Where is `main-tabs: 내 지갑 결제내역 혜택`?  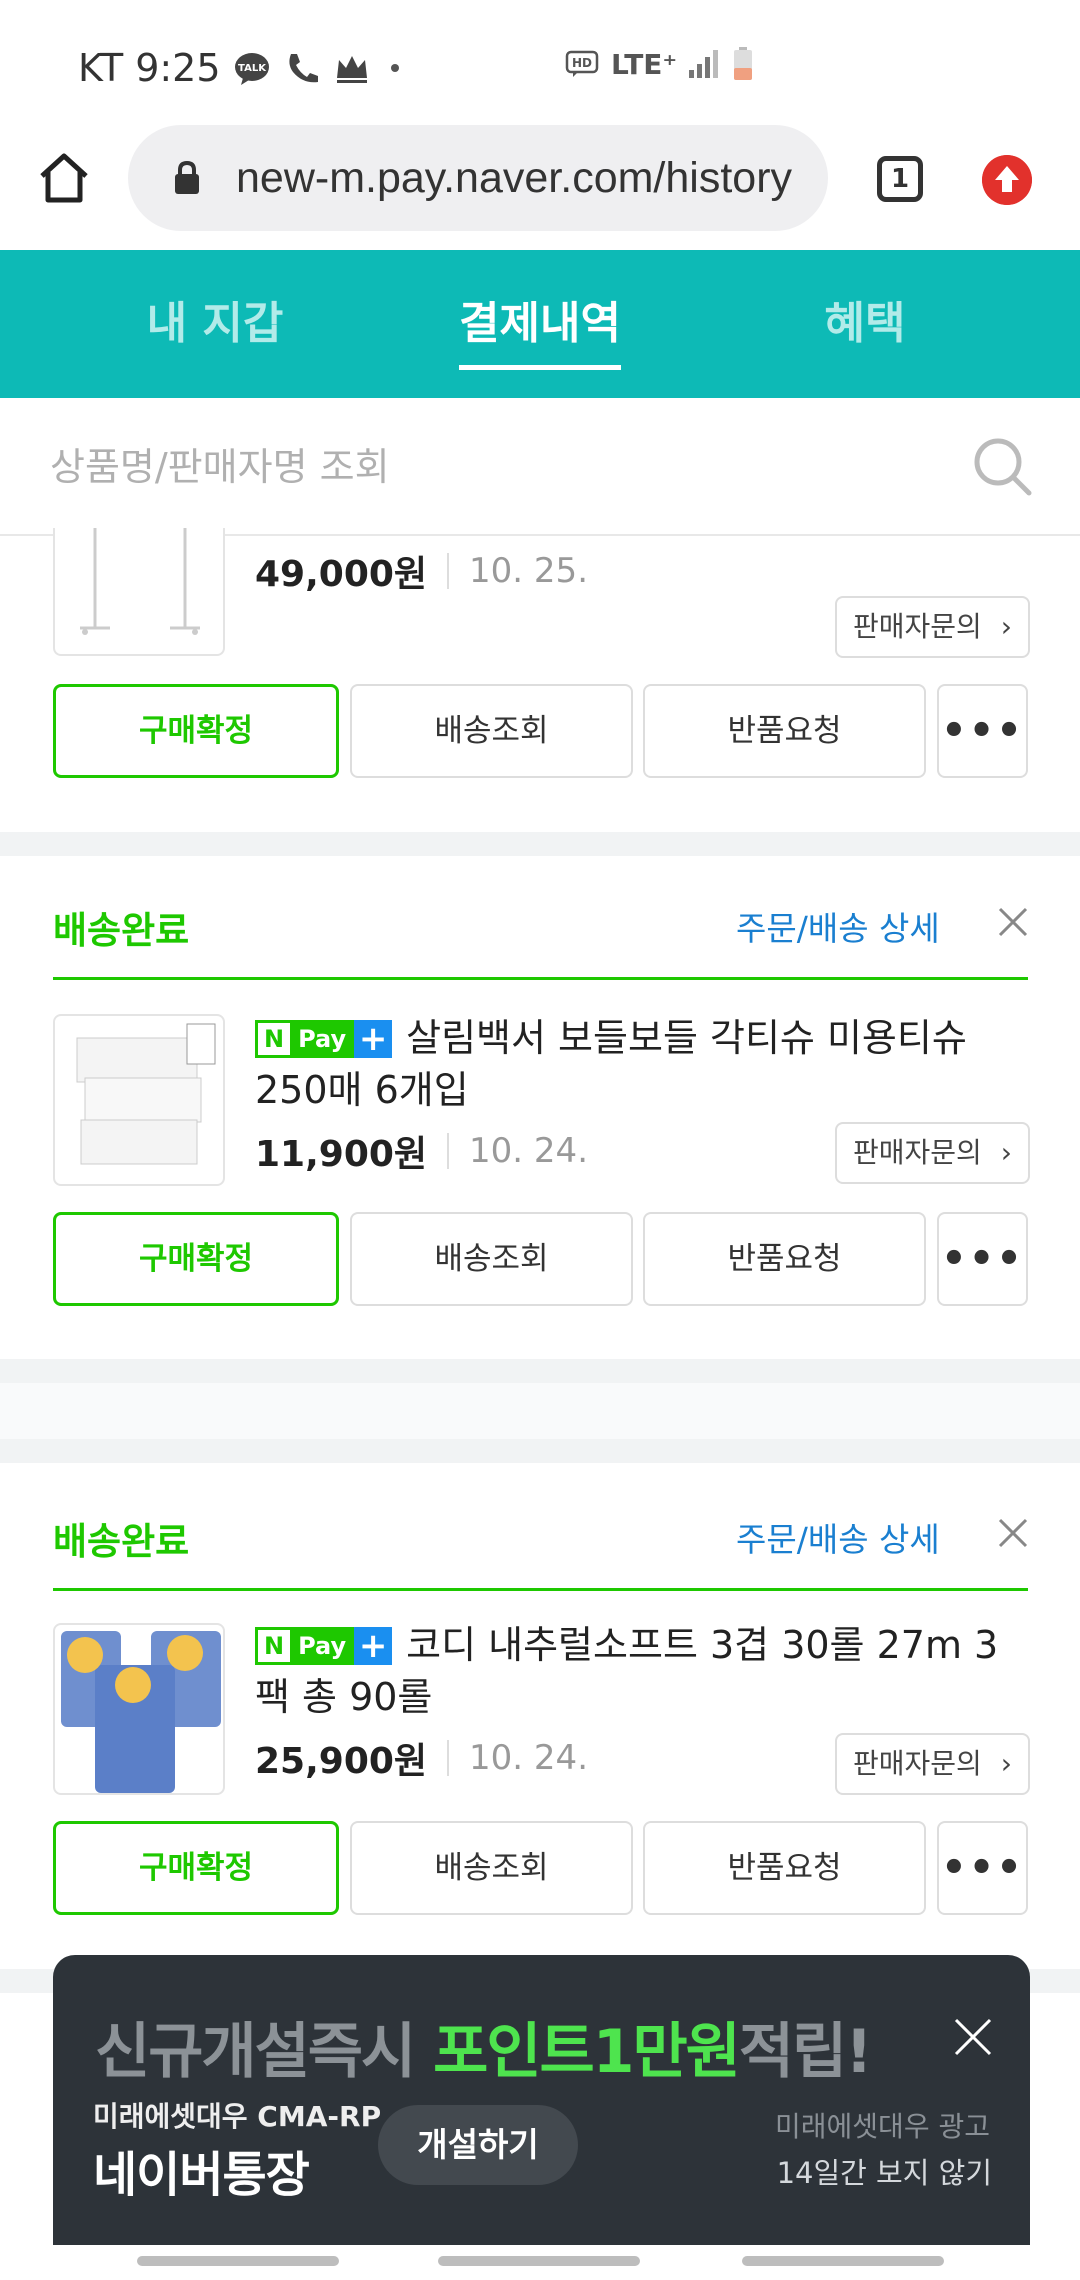
main-tabs: 내 지갑 결제내역 혜택 is located at coordinates (540, 324).